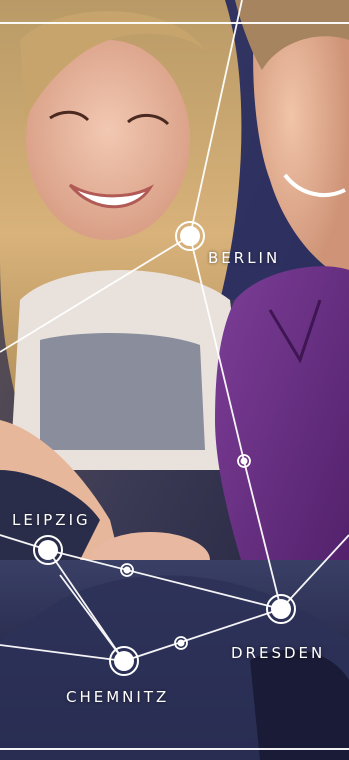  Describe the element at coordinates (51, 520) in the screenshot. I see `city-label-leipzig: LEIPZIG` at that location.